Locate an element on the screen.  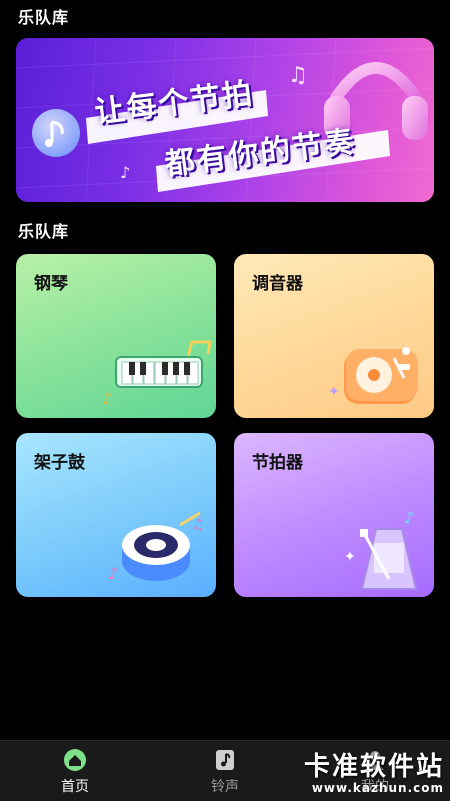
watermark-url: www.kazhun.com is located at coordinates (377, 788).